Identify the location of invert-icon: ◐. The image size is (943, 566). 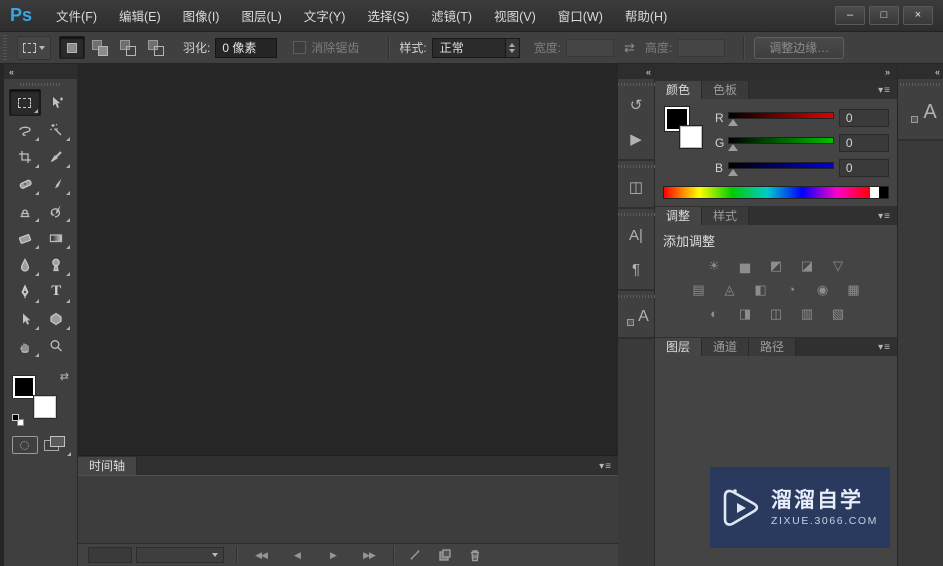
(714, 313).